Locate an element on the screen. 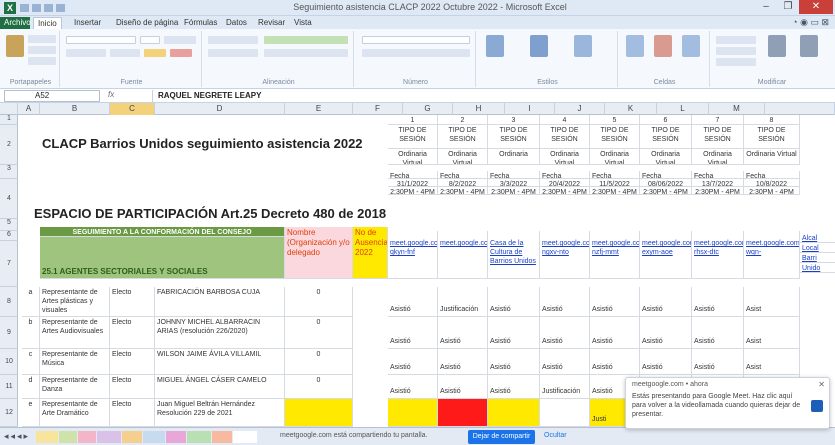 This screenshot has height=445, width=835. format-cells-icon is located at coordinates (691, 46).